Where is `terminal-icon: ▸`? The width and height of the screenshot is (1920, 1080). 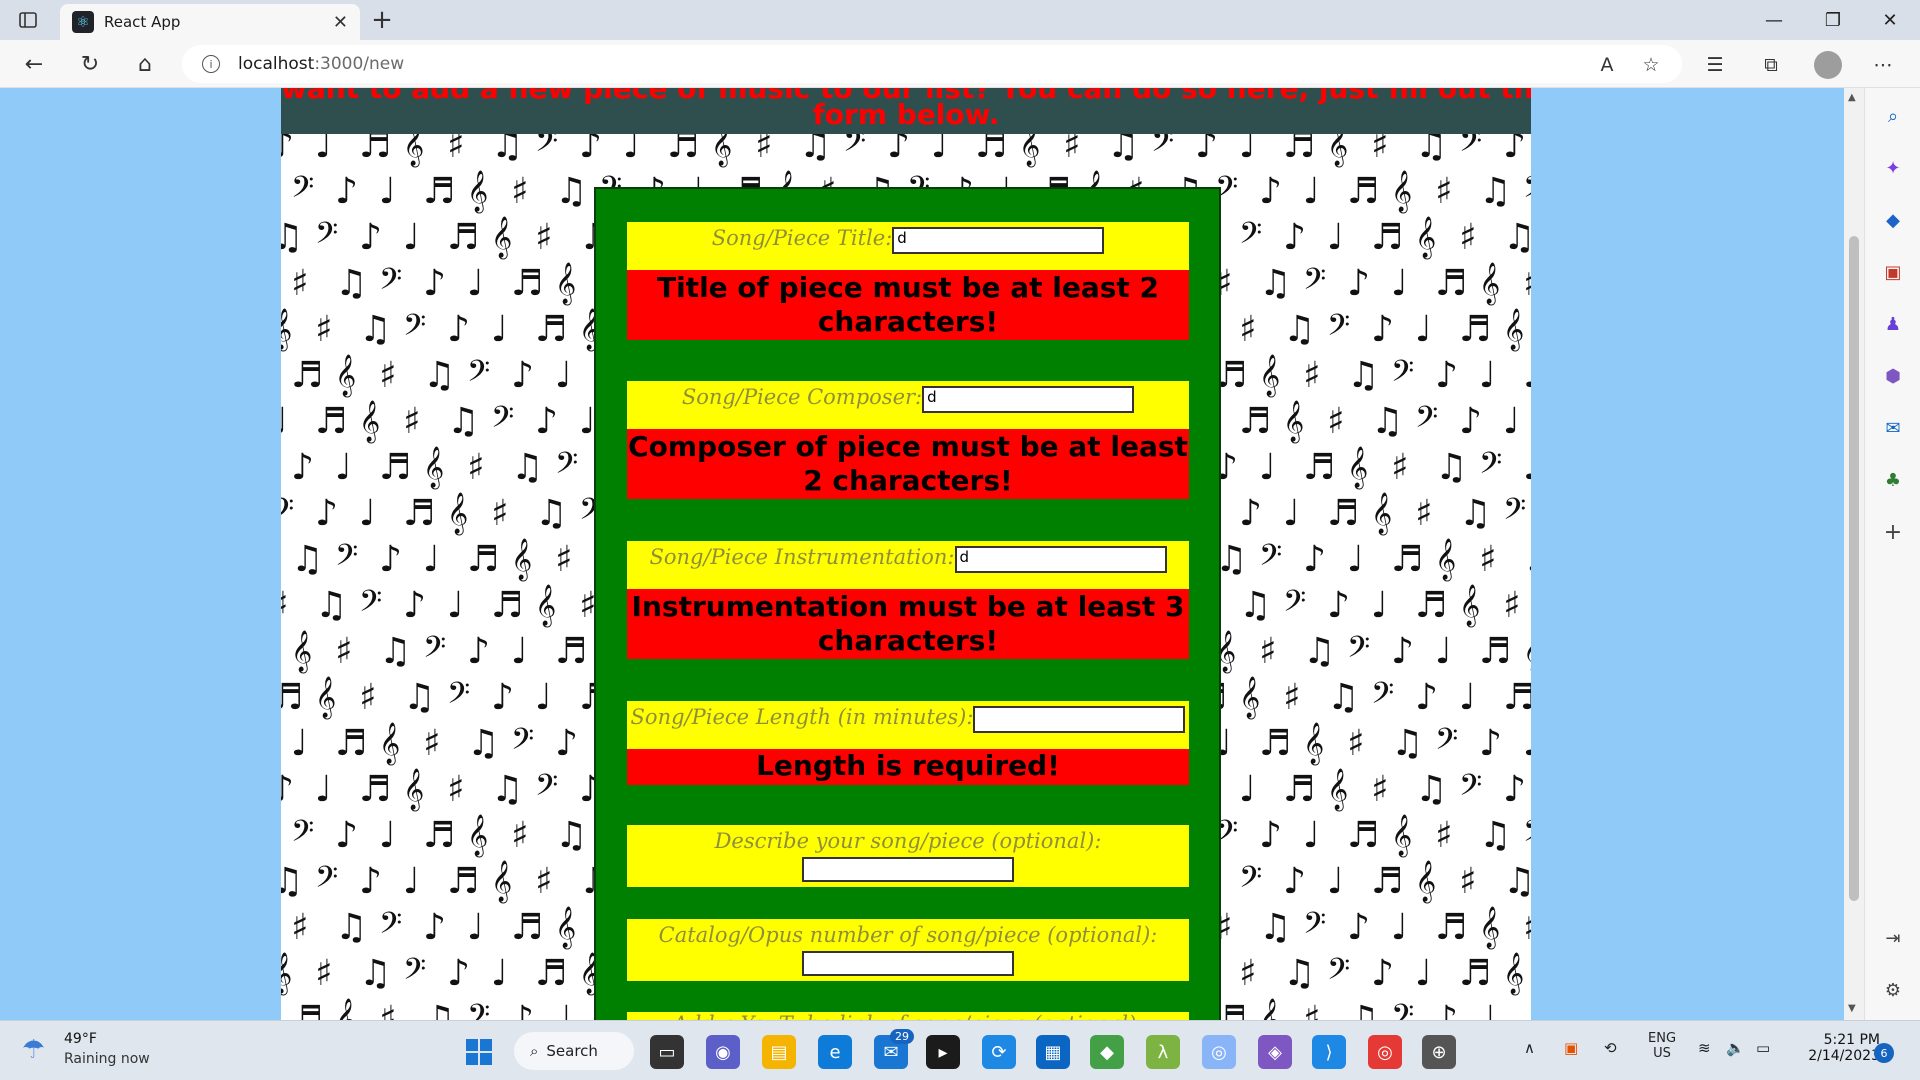 terminal-icon: ▸ is located at coordinates (943, 1052).